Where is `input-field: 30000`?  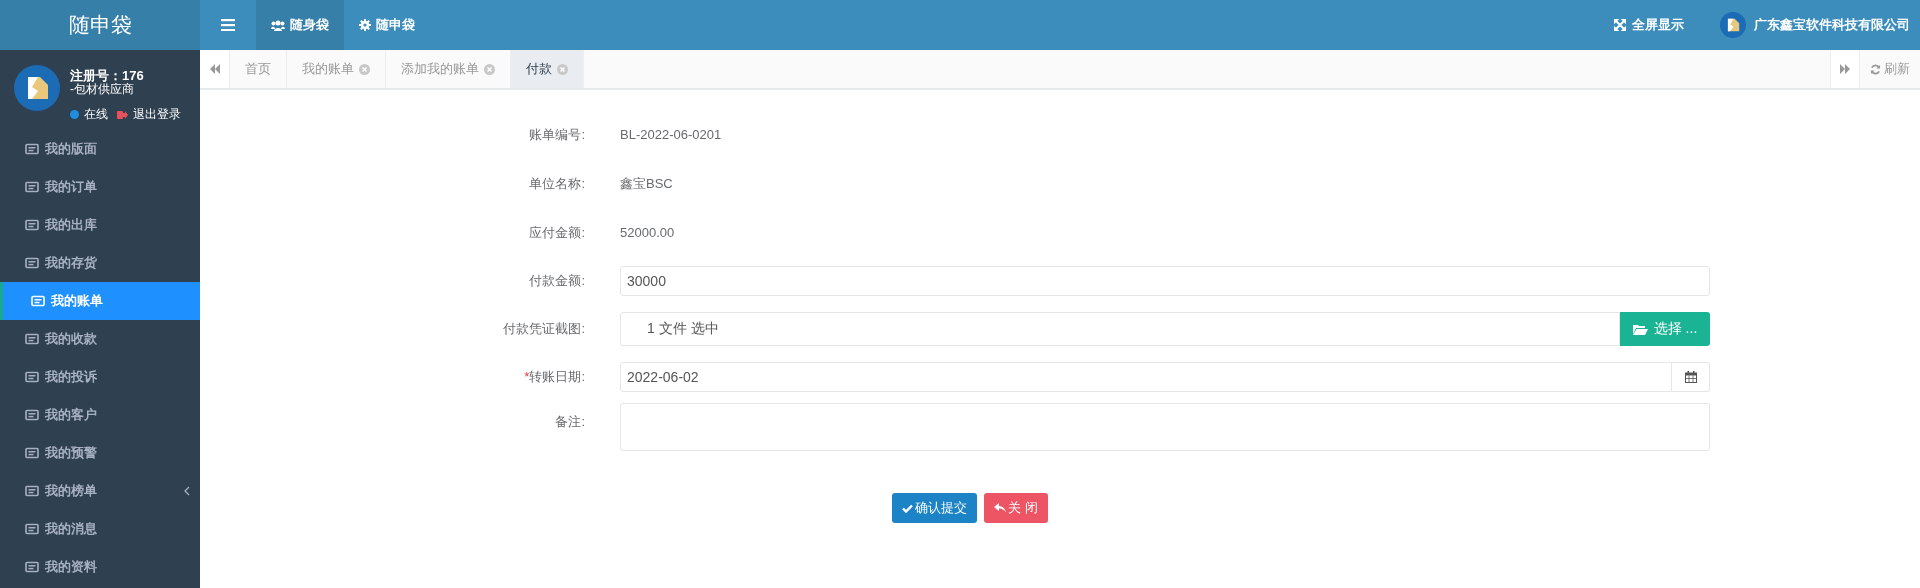 input-field: 30000 is located at coordinates (1165, 281).